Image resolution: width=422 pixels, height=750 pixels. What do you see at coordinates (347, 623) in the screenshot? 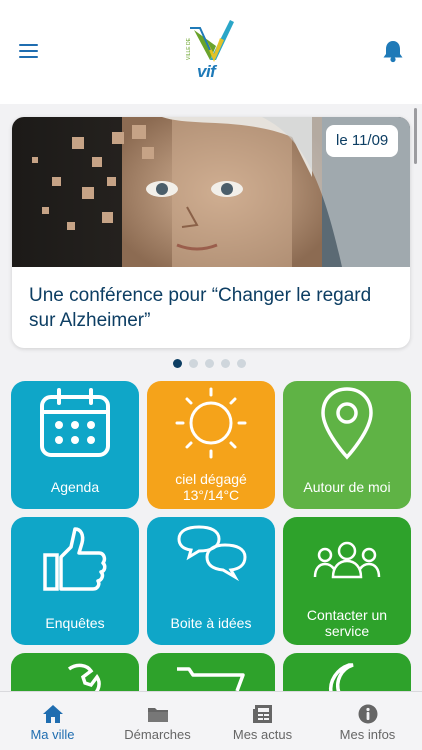
I see `tile-label: Contacter un service` at bounding box center [347, 623].